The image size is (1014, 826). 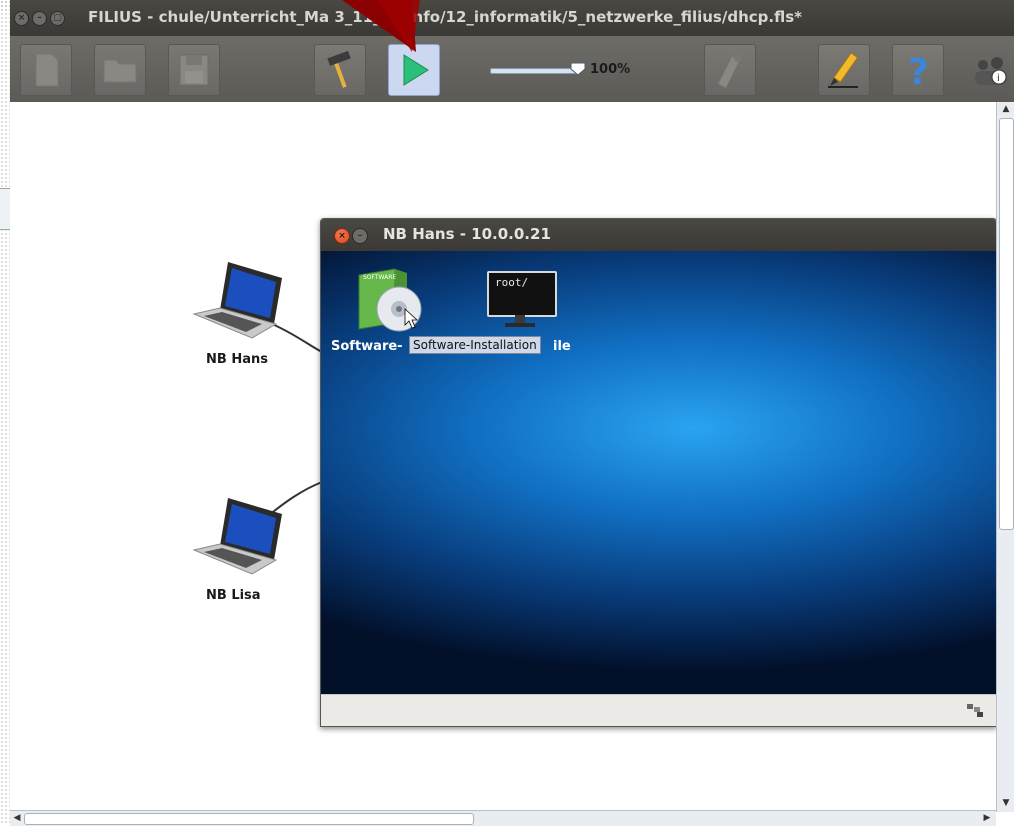 I want to click on scroll-left-arrow-icon: ◀, so click(x=17, y=818).